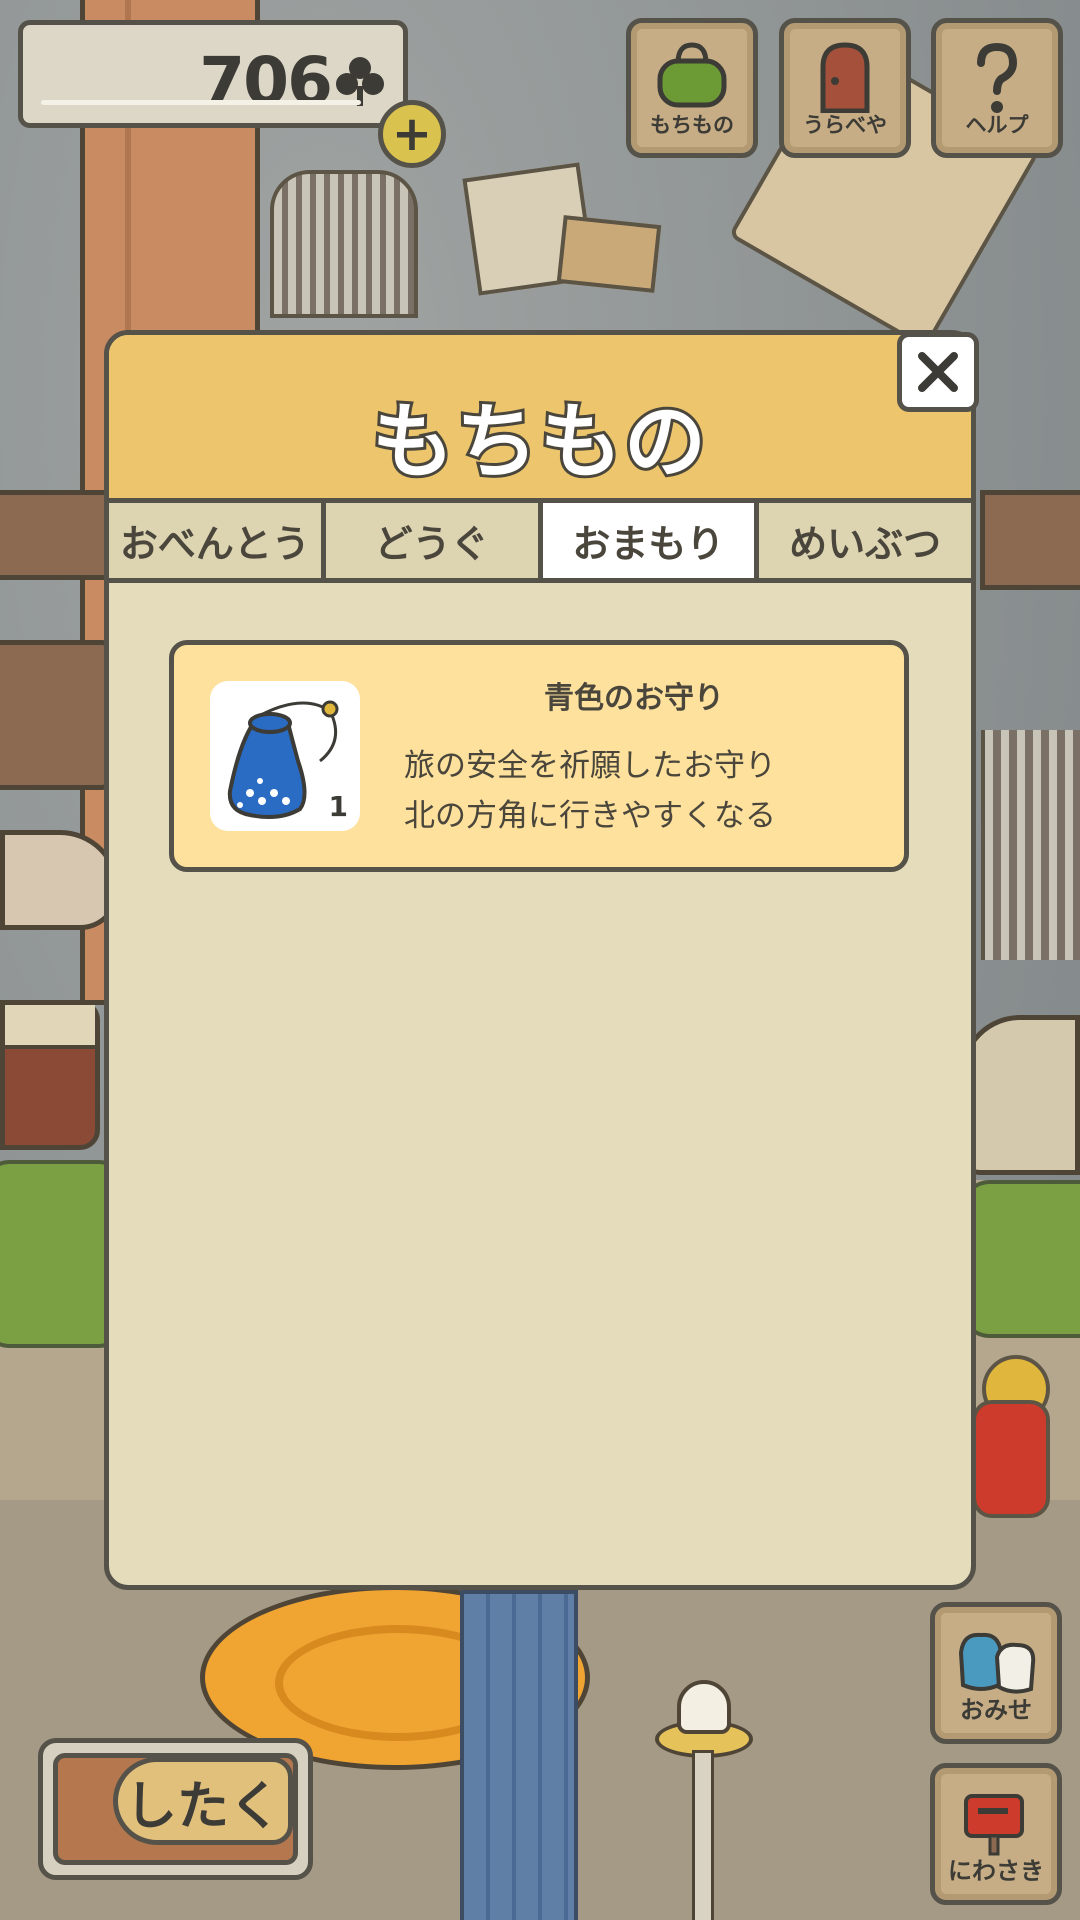 Image resolution: width=1080 pixels, height=1920 pixels. I want to click on door-icon, so click(845, 77).